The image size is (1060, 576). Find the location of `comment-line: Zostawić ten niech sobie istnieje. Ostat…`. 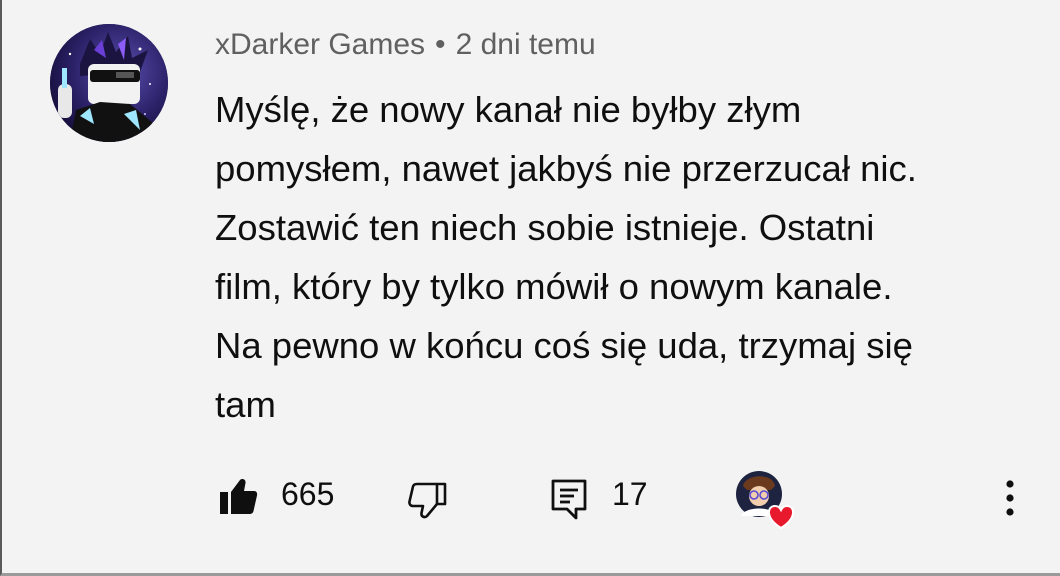

comment-line: Zostawić ten niech sobie istnieje. Ostat… is located at coordinates (545, 227).